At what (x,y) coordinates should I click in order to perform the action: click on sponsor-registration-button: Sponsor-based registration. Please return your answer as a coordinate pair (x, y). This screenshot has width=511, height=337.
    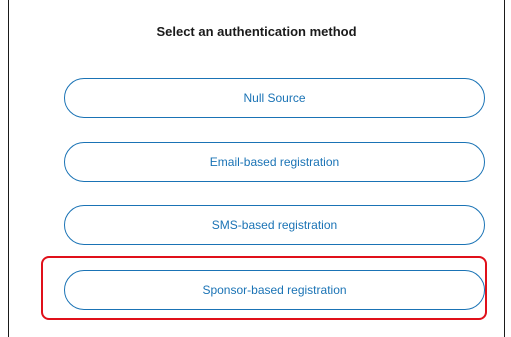
    Looking at the image, I should click on (274, 290).